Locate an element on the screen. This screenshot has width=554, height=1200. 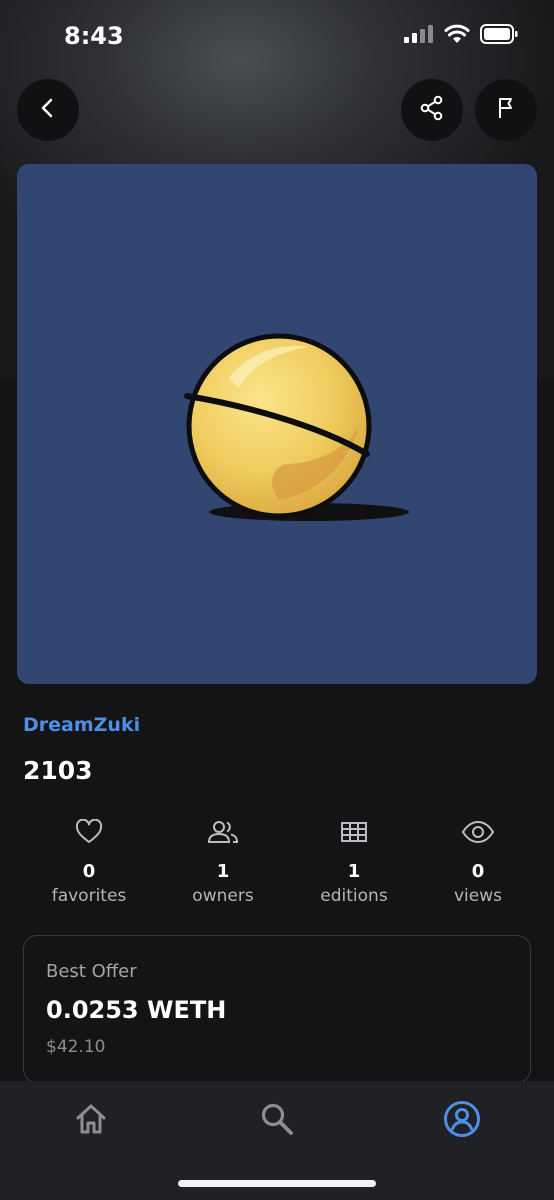
back-icon is located at coordinates (48, 110).